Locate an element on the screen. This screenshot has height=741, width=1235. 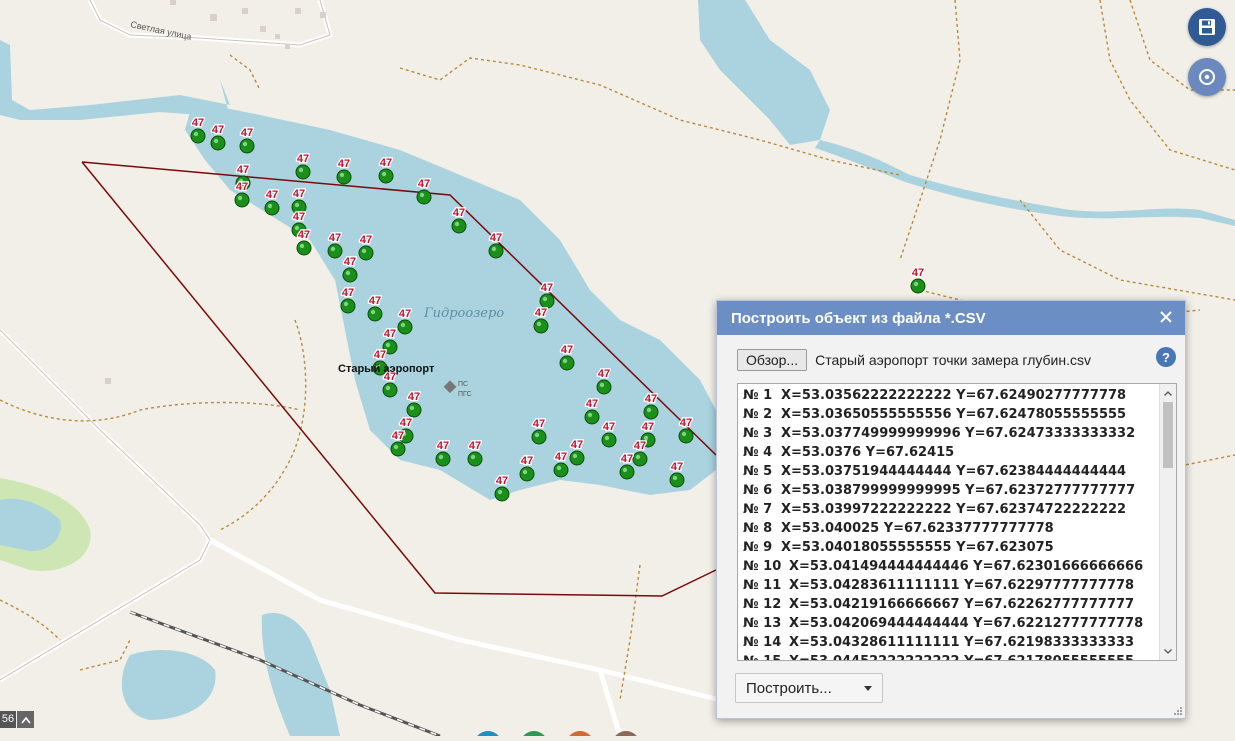
point-coords: X=53.03650555555556 Y=67.62478055555555 is located at coordinates (954, 414).